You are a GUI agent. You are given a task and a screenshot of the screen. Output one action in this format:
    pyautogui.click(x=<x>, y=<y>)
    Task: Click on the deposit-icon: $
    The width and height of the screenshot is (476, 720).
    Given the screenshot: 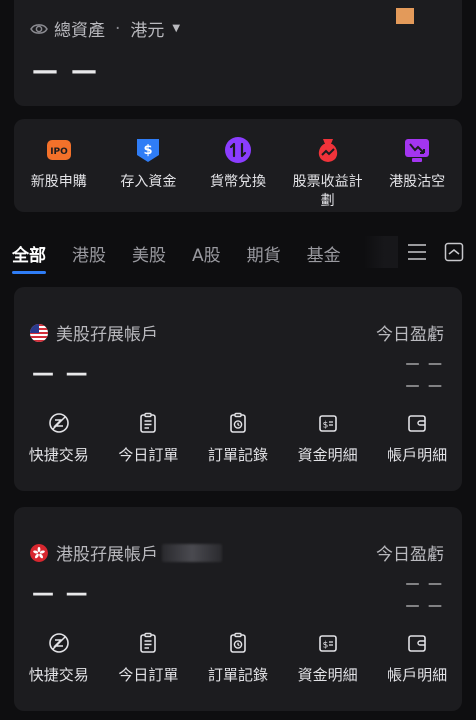 What is the action you would take?
    pyautogui.click(x=148, y=150)
    